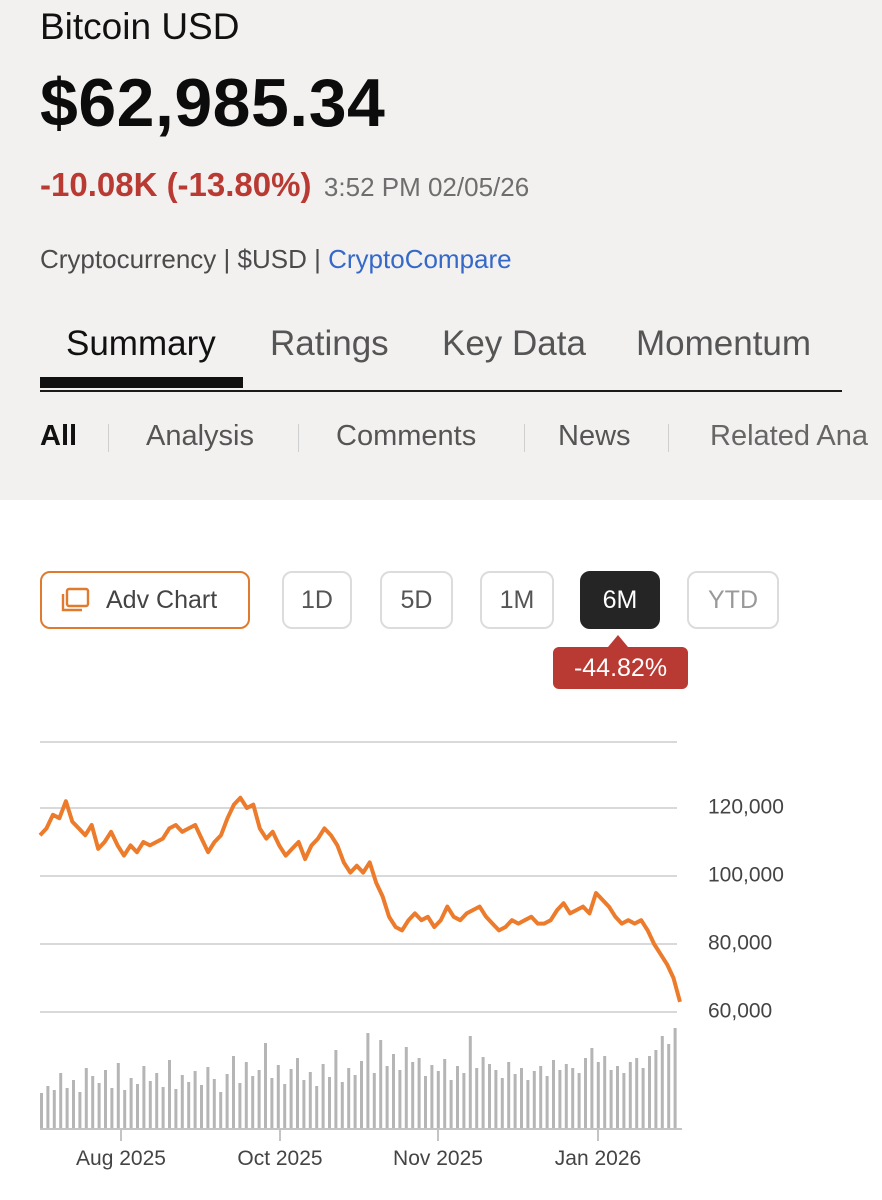 This screenshot has width=882, height=1200. I want to click on range-5d-button: 5D, so click(416, 600).